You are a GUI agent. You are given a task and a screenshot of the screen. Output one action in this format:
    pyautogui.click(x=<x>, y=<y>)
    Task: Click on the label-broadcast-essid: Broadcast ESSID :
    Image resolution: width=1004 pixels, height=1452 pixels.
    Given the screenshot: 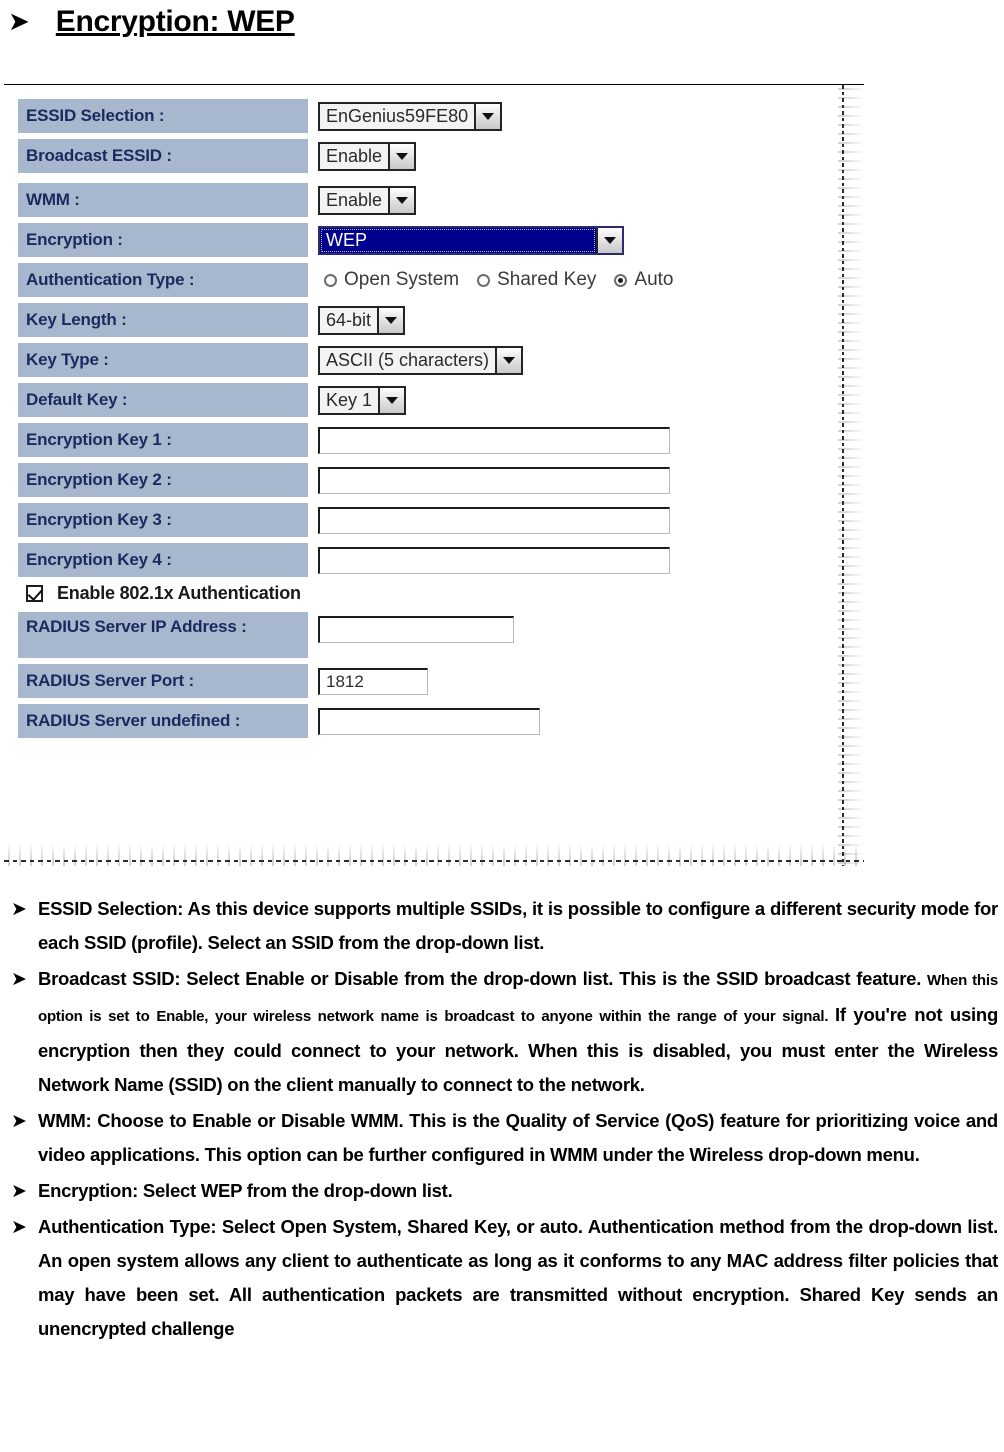 What is the action you would take?
    pyautogui.click(x=163, y=156)
    